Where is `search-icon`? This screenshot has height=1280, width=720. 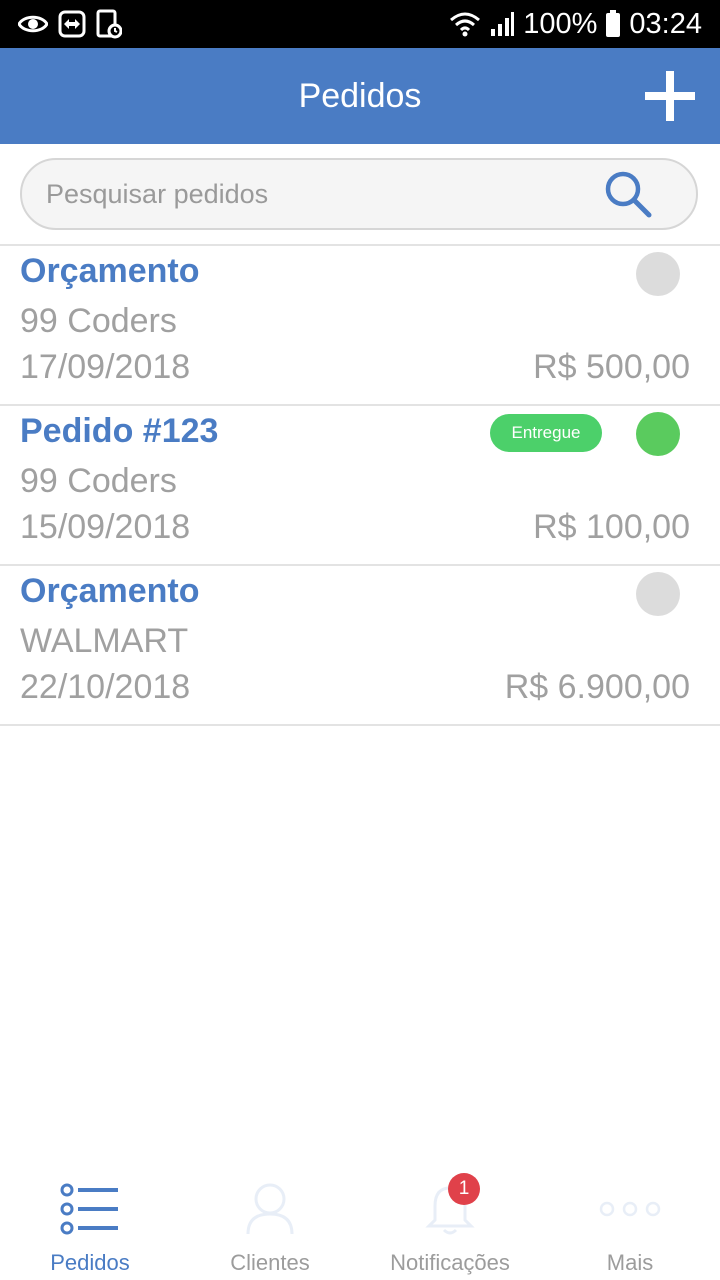
search-icon is located at coordinates (628, 194).